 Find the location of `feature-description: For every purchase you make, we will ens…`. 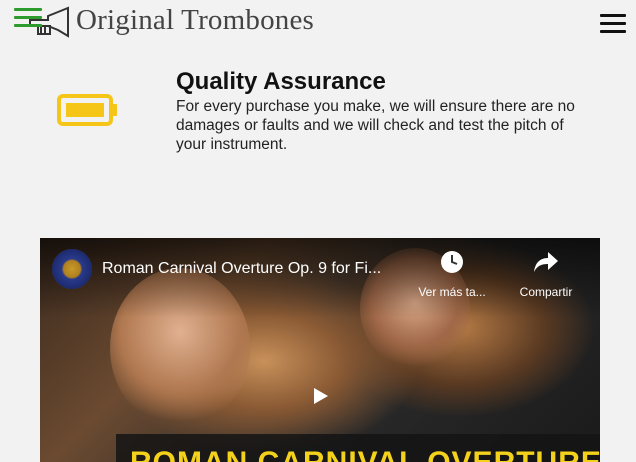

feature-description: For every purchase you make, we will ens… is located at coordinates (375, 125).